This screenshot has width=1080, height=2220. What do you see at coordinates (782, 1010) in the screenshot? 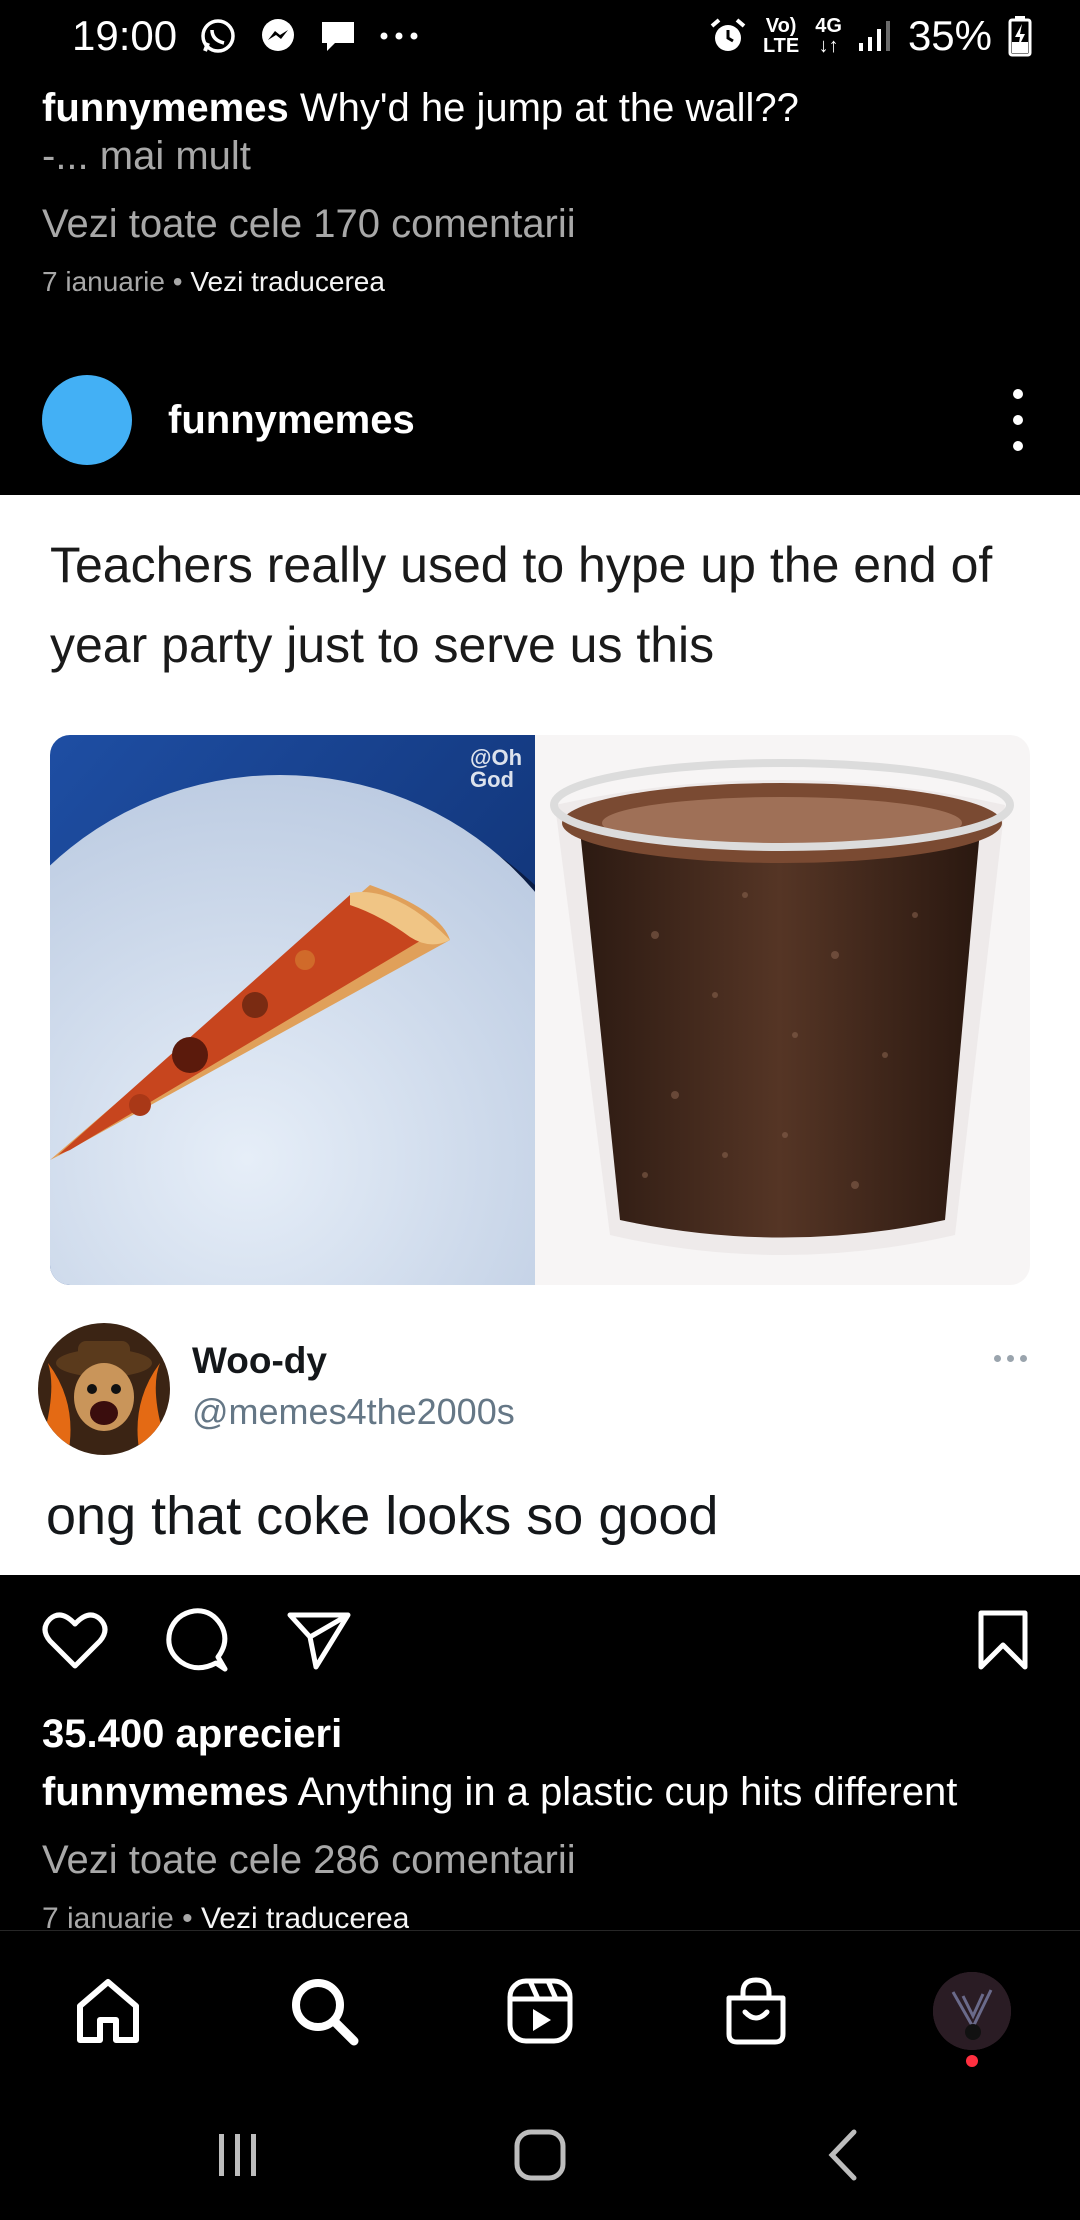
I see `coke-cup-photo` at bounding box center [782, 1010].